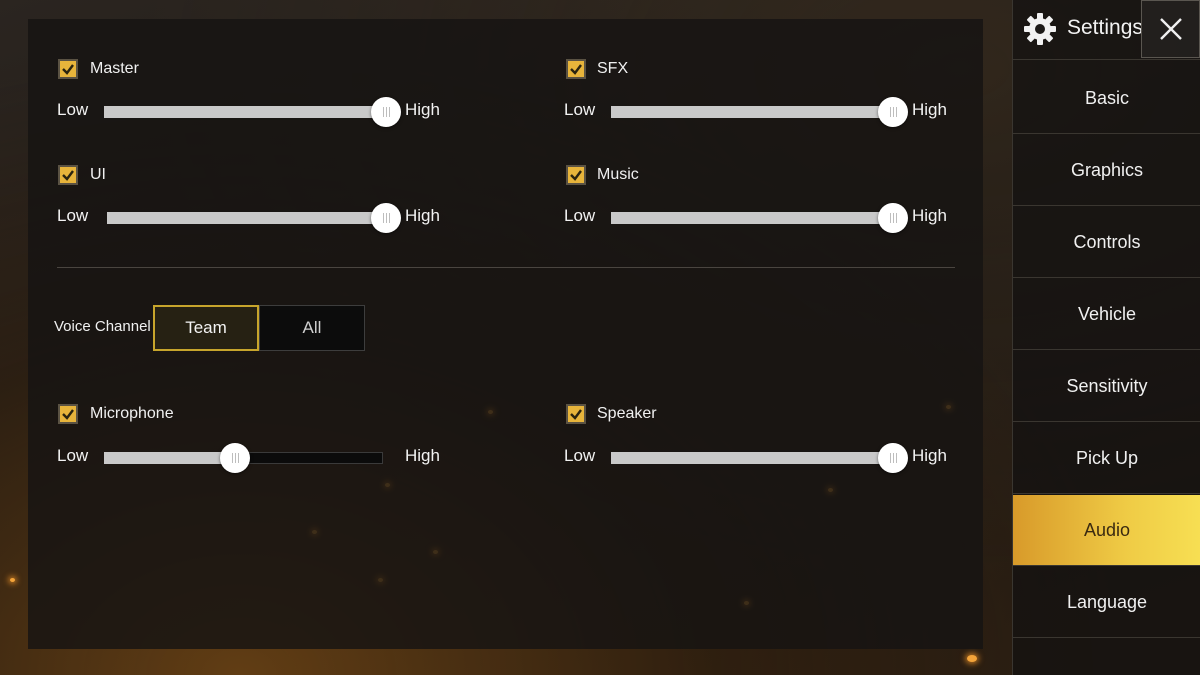 The image size is (1200, 675). What do you see at coordinates (580, 109) in the screenshot?
I see `sfx-low-label: Low` at bounding box center [580, 109].